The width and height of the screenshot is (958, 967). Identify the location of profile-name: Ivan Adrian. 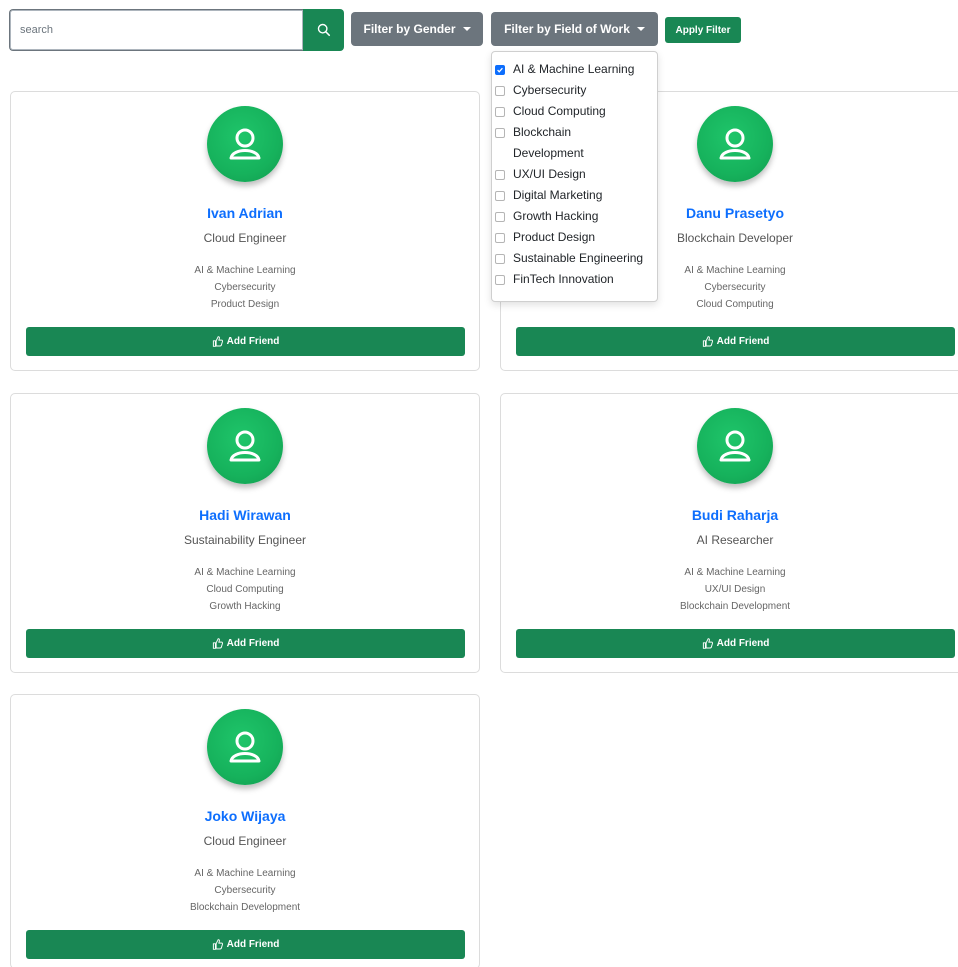
(245, 213).